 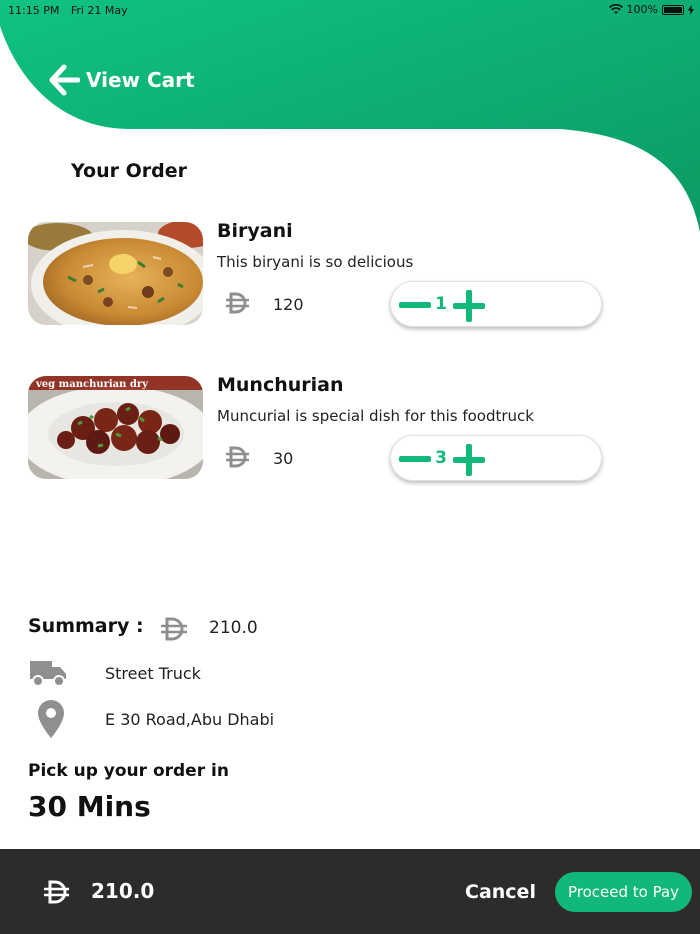 I want to click on status-right: 100%, so click(x=651, y=9).